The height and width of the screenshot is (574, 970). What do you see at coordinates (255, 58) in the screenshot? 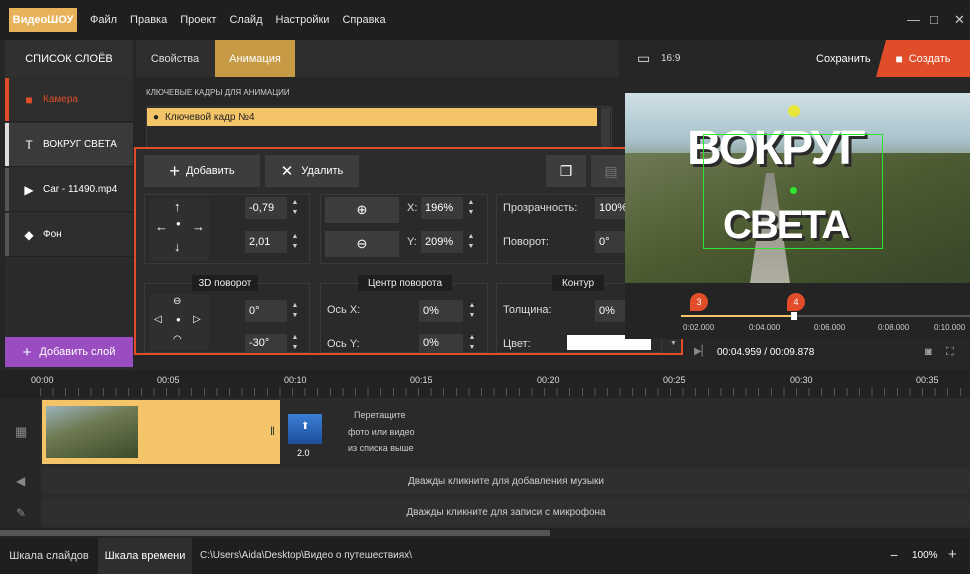
I see `tab-animation: Анимация` at bounding box center [255, 58].